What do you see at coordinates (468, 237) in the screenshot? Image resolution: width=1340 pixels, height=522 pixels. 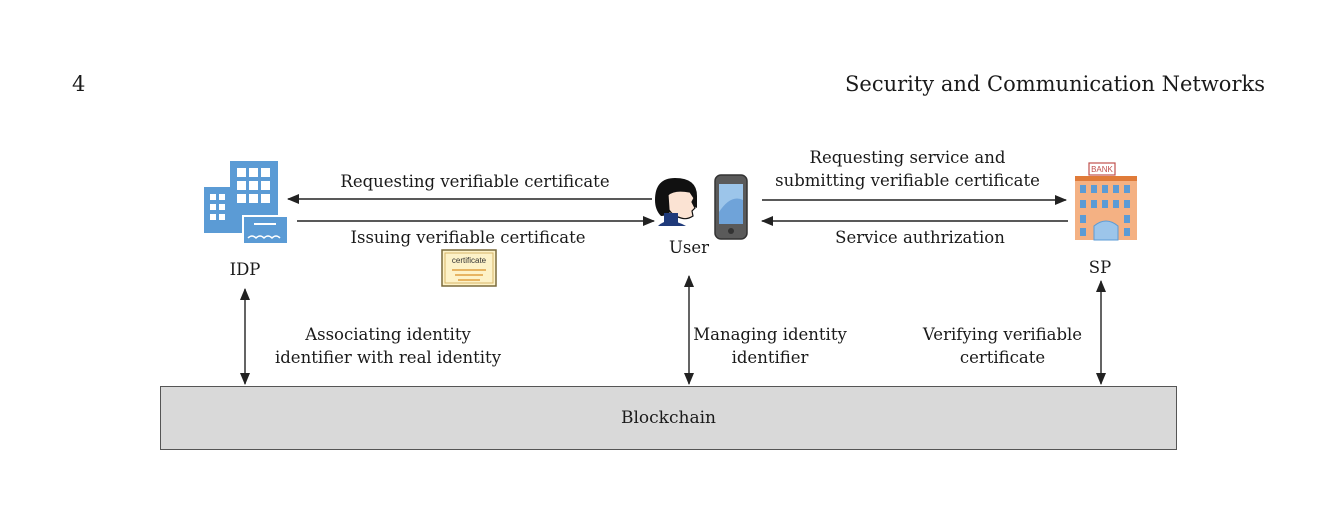 I see `label-issue-certificate: Issuing verifiable certificate` at bounding box center [468, 237].